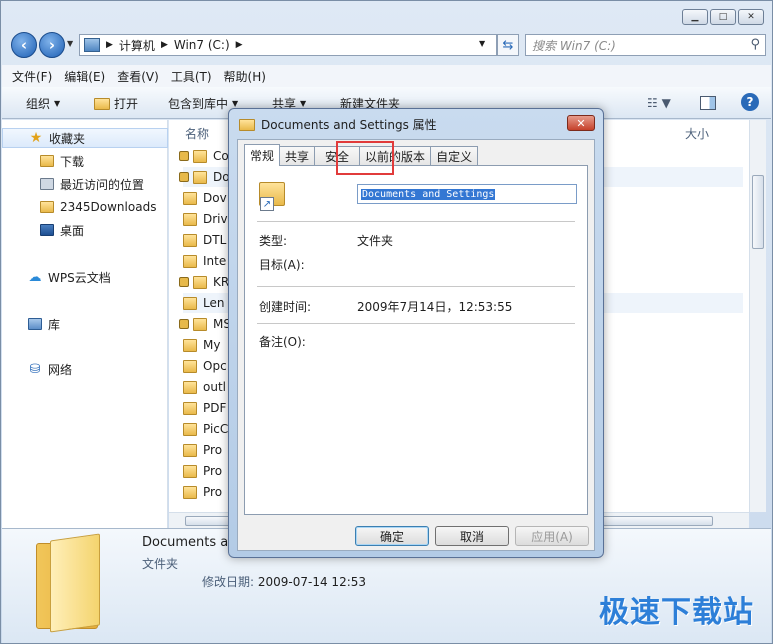  What do you see at coordinates (137, 45) in the screenshot?
I see `breadcrumb-computer: 计算机` at bounding box center [137, 45].